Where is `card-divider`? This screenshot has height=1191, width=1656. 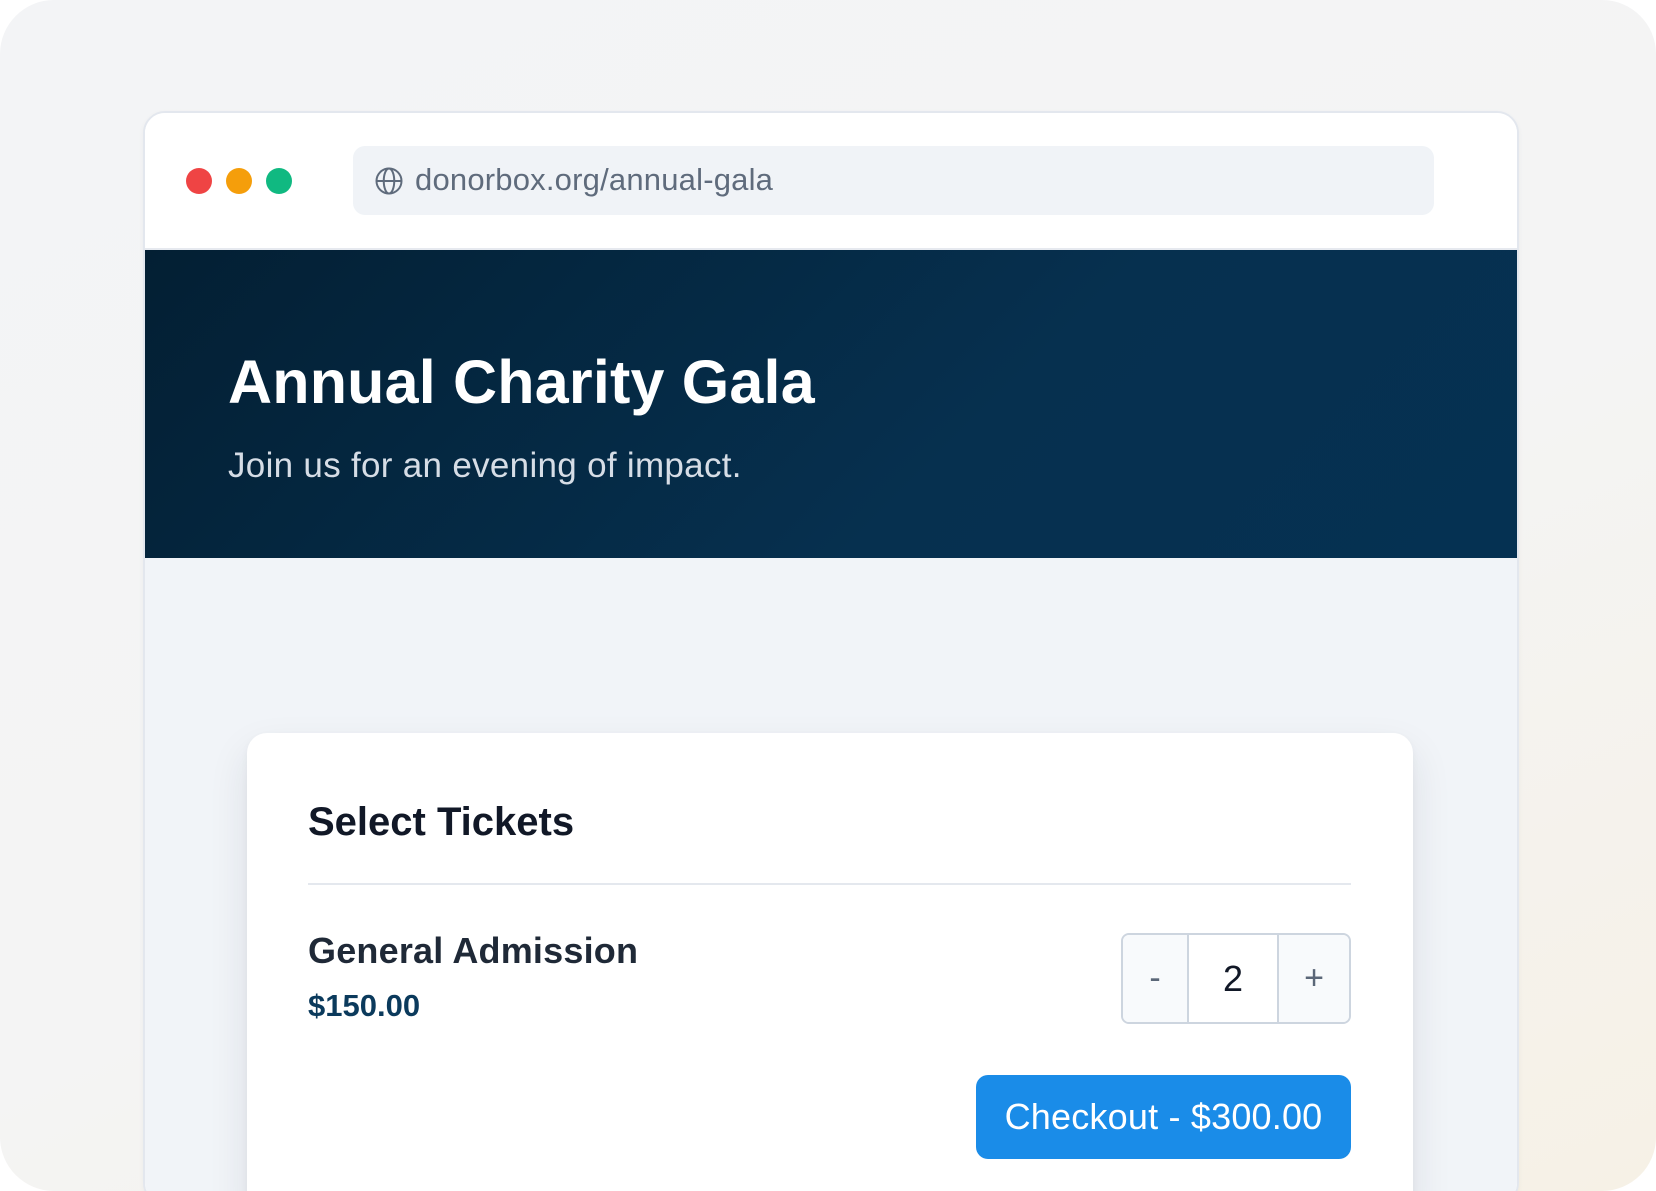 card-divider is located at coordinates (829, 884).